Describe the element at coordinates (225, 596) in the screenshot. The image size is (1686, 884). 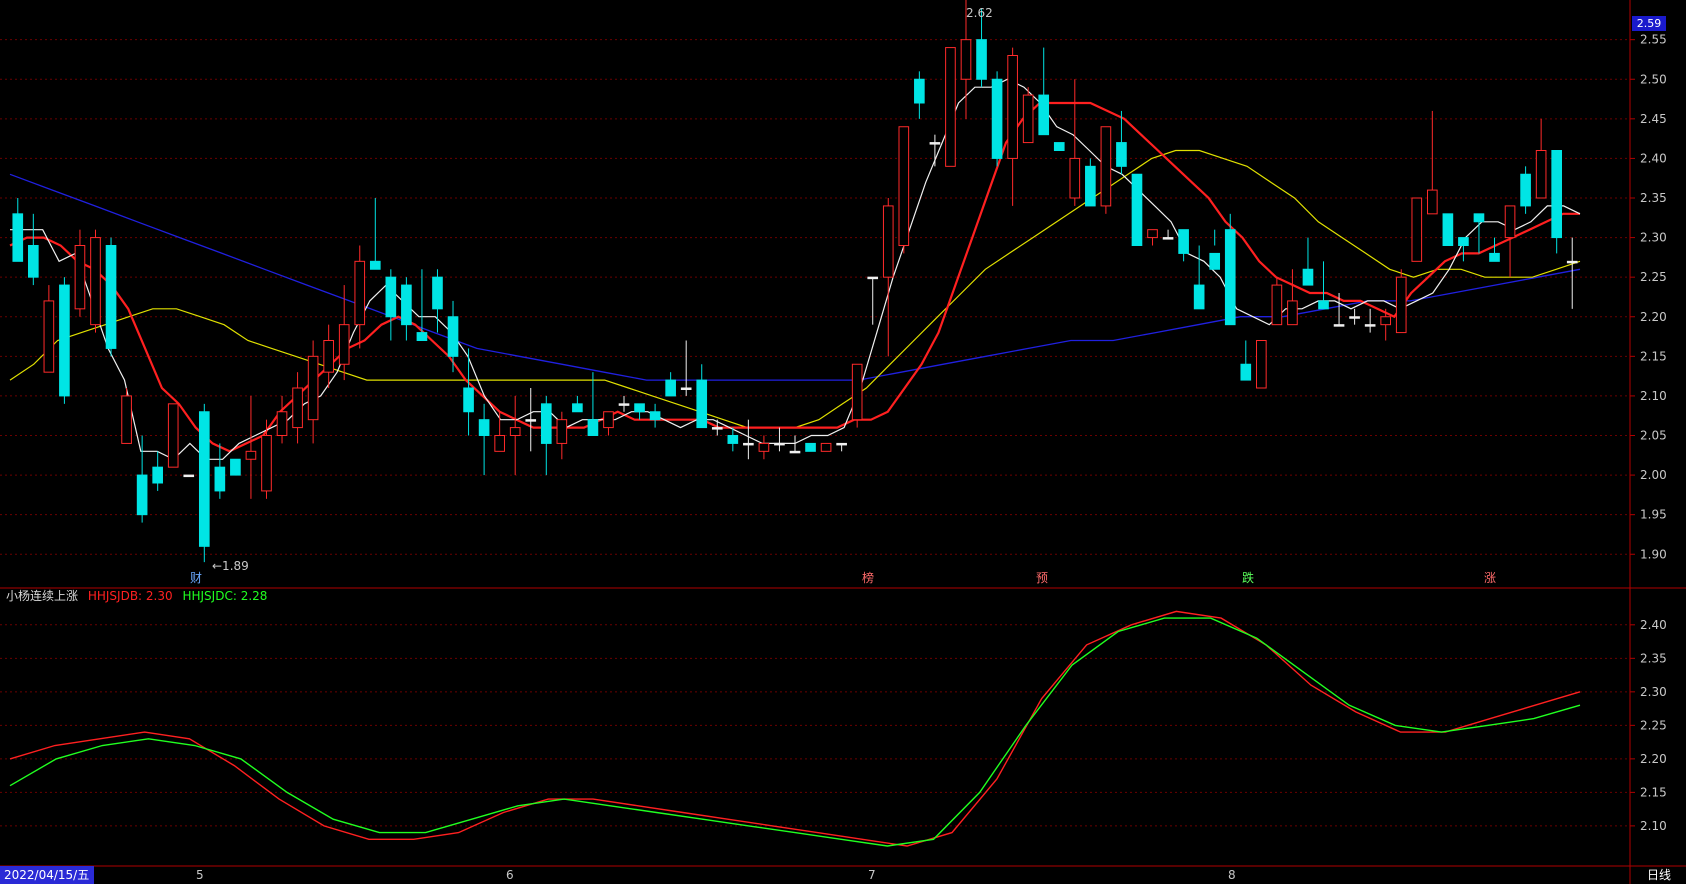
I see `indicator-series-2-label: HHJSJDC: 2.28` at that location.